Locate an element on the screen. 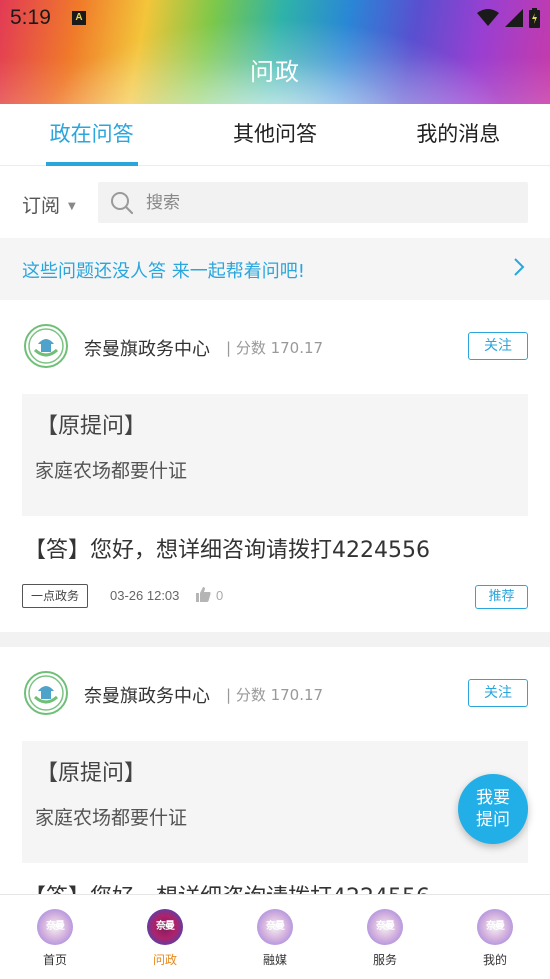 The width and height of the screenshot is (550, 979). nav-item-rongmei: 奈曼 融媒 is located at coordinates (275, 937).